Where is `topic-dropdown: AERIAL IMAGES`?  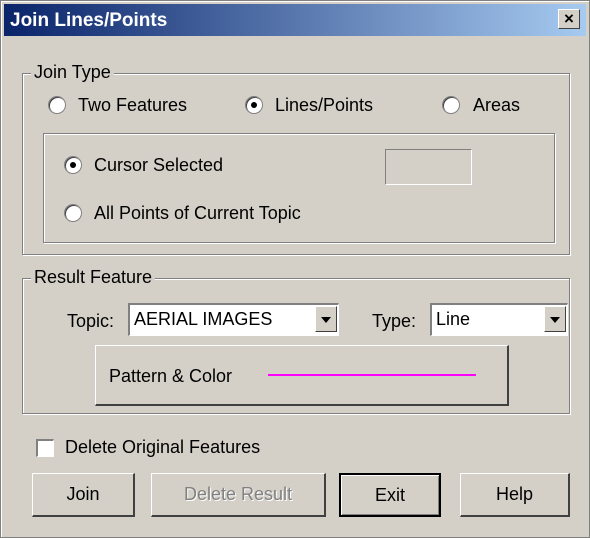
topic-dropdown: AERIAL IMAGES is located at coordinates (233, 319).